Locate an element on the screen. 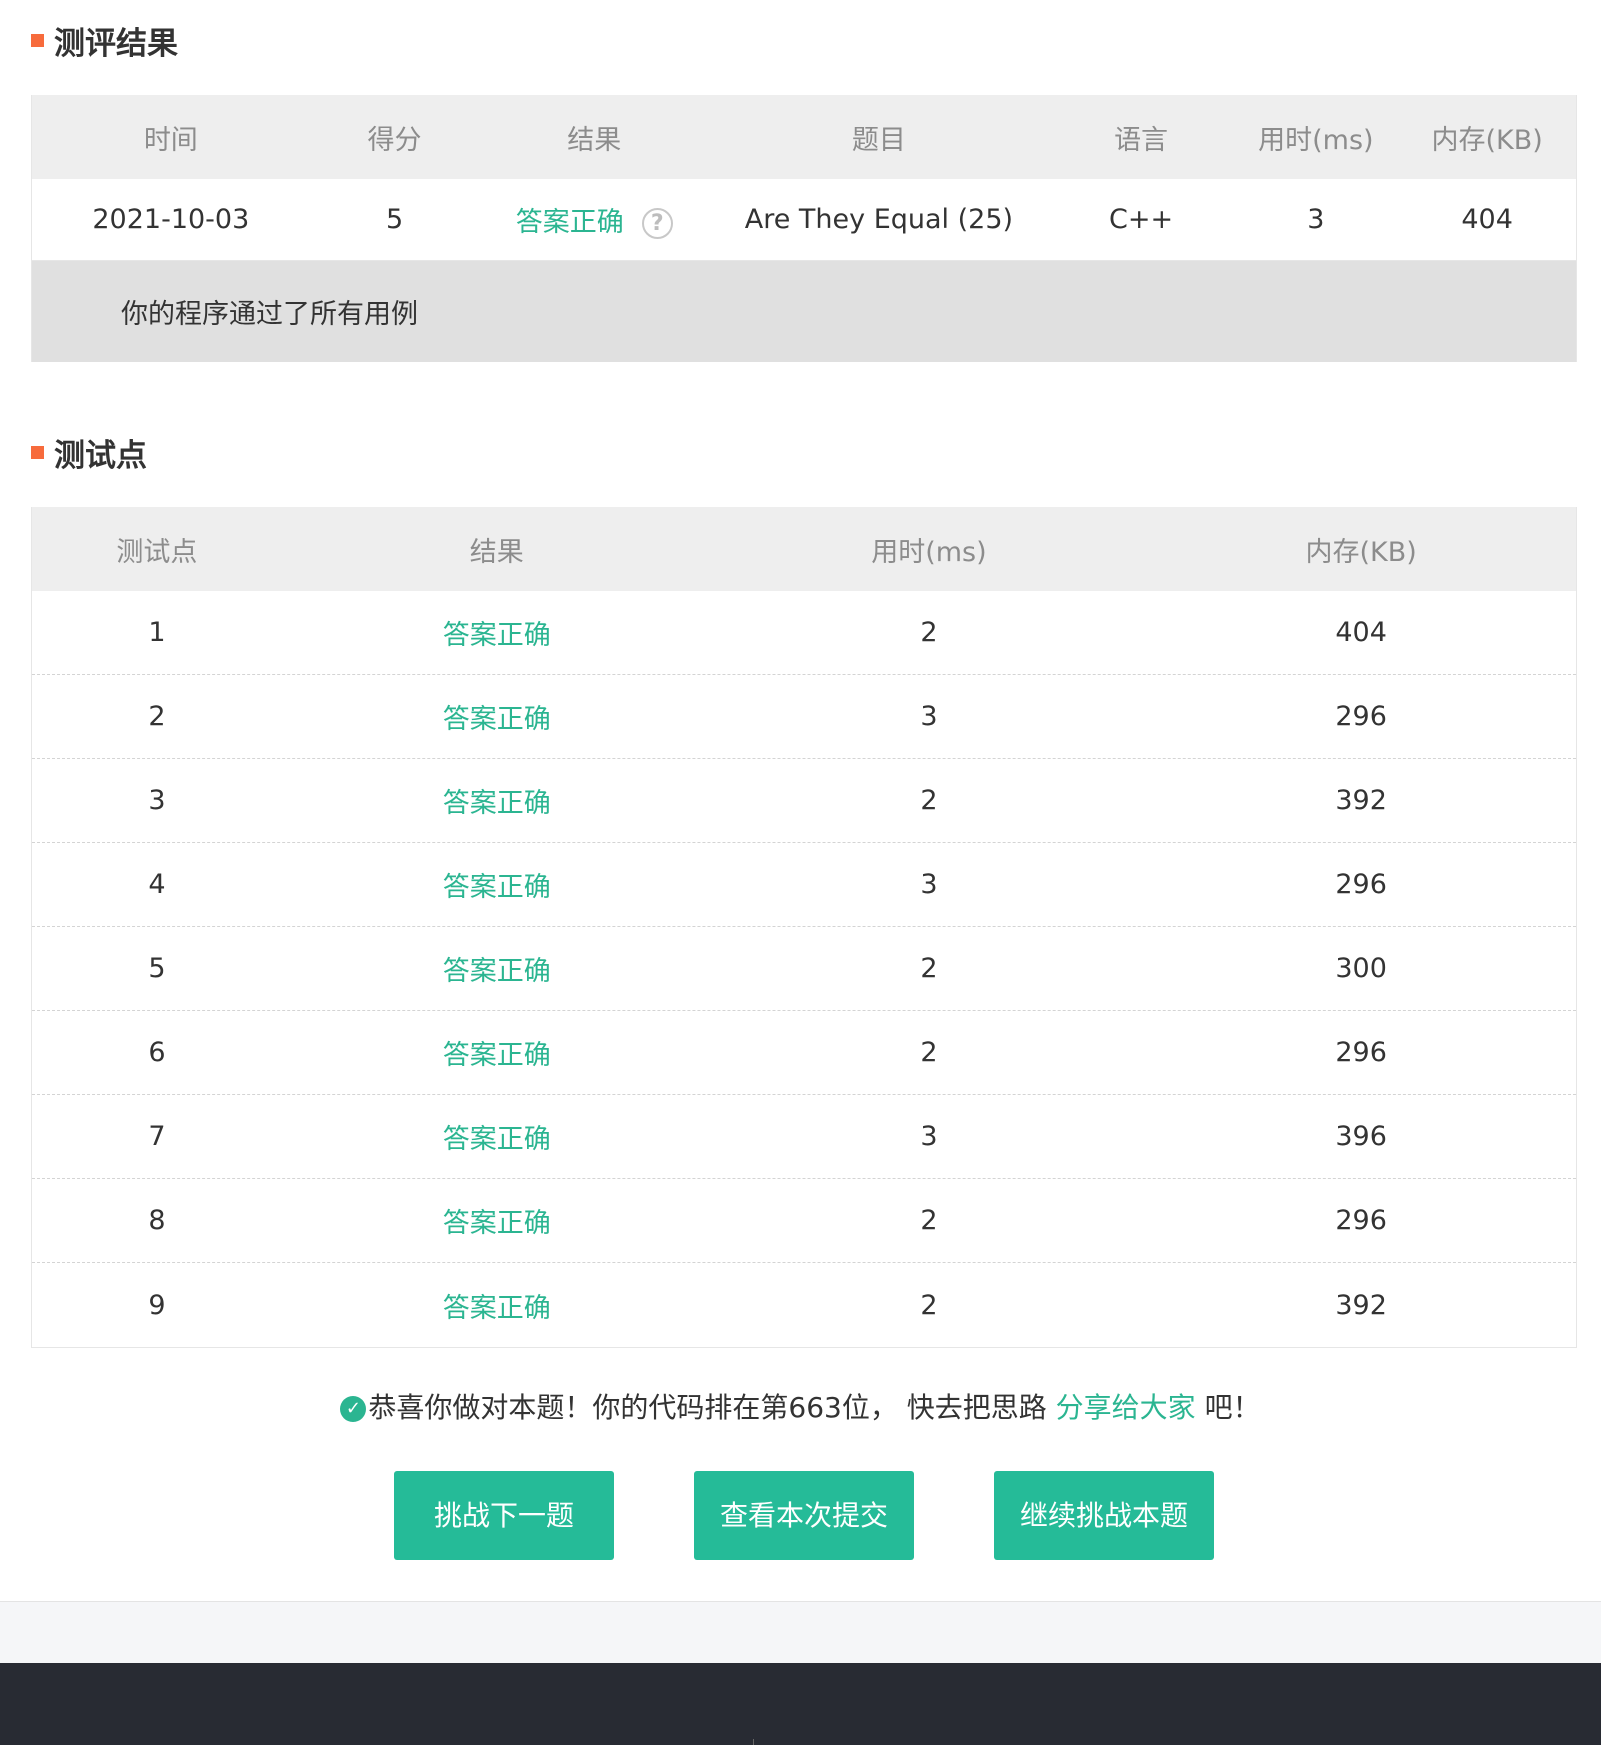 Image resolution: width=1601 pixels, height=1745 pixels. testpoint-id: 8 is located at coordinates (157, 1220).